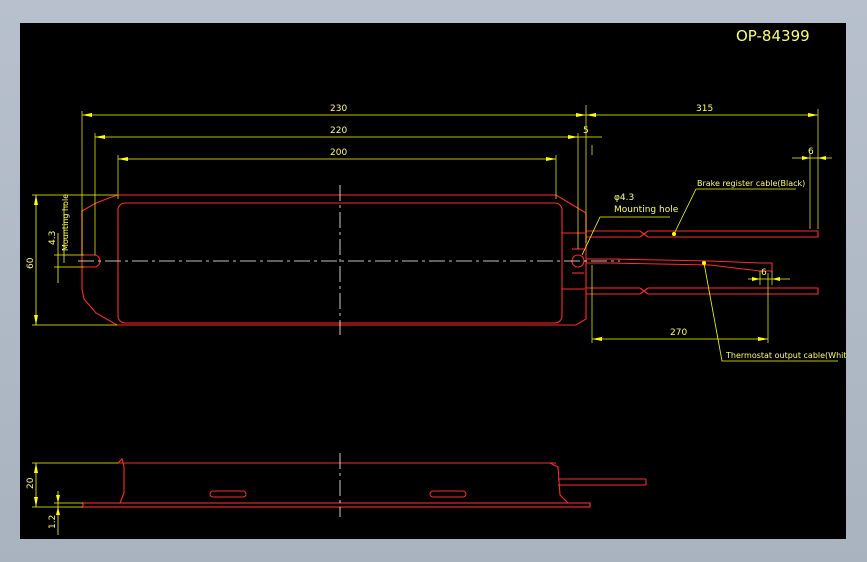  What do you see at coordinates (586, 131) in the screenshot?
I see `dim-5: 5` at bounding box center [586, 131].